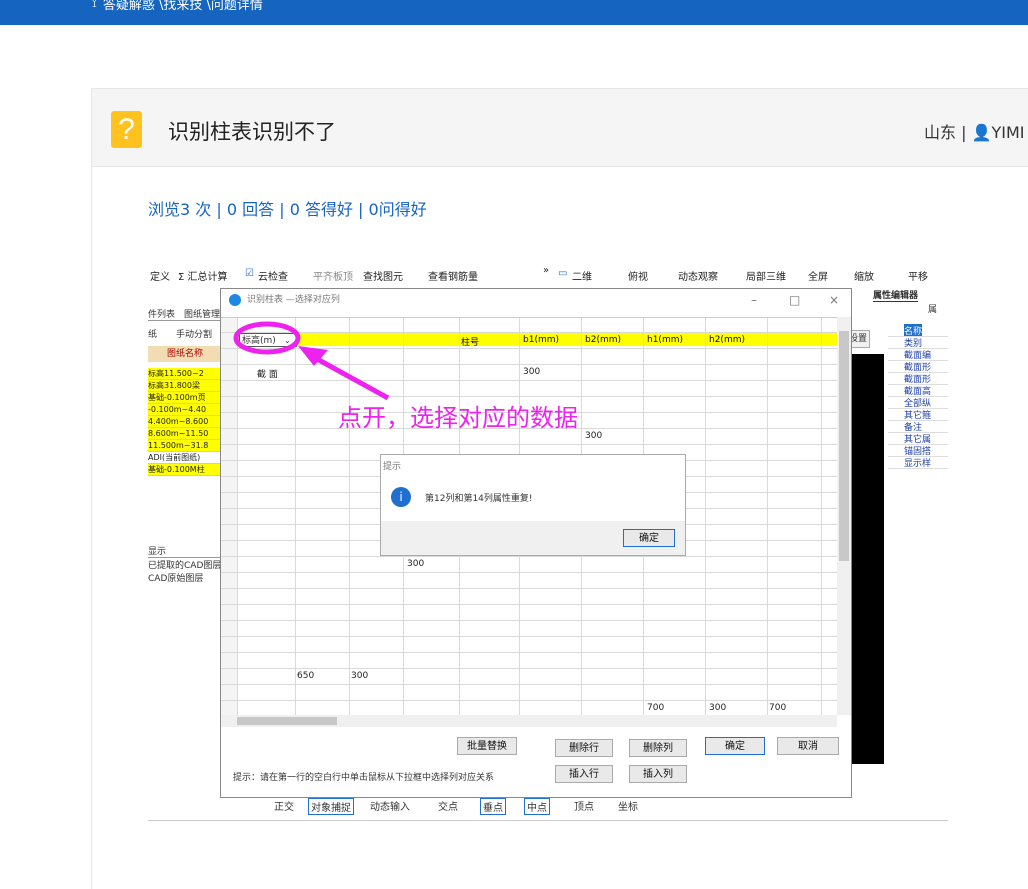 The width and height of the screenshot is (1028, 889). Describe the element at coordinates (183, 6) in the screenshot. I see `breadcrumb-text: 答疑解惑 \找来技 \问题详情` at that location.